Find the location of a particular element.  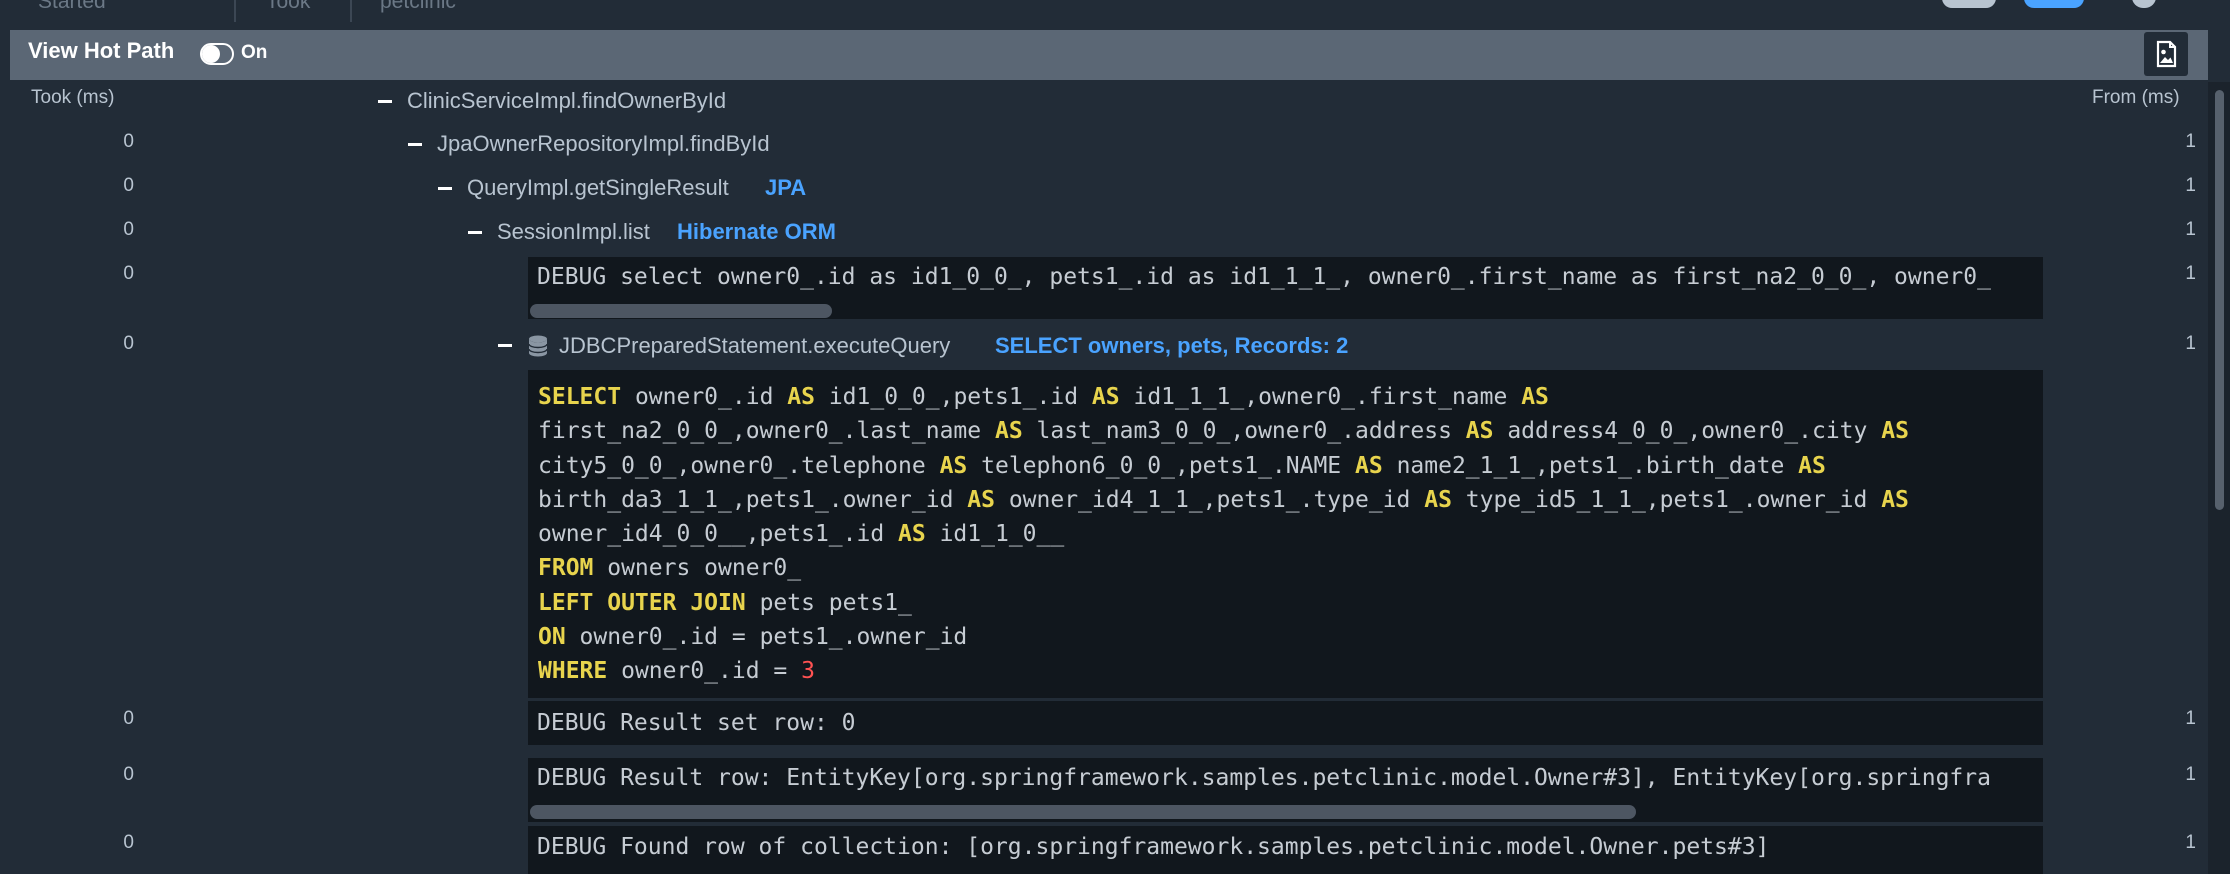

toggle-knob is located at coordinates (211, 54).